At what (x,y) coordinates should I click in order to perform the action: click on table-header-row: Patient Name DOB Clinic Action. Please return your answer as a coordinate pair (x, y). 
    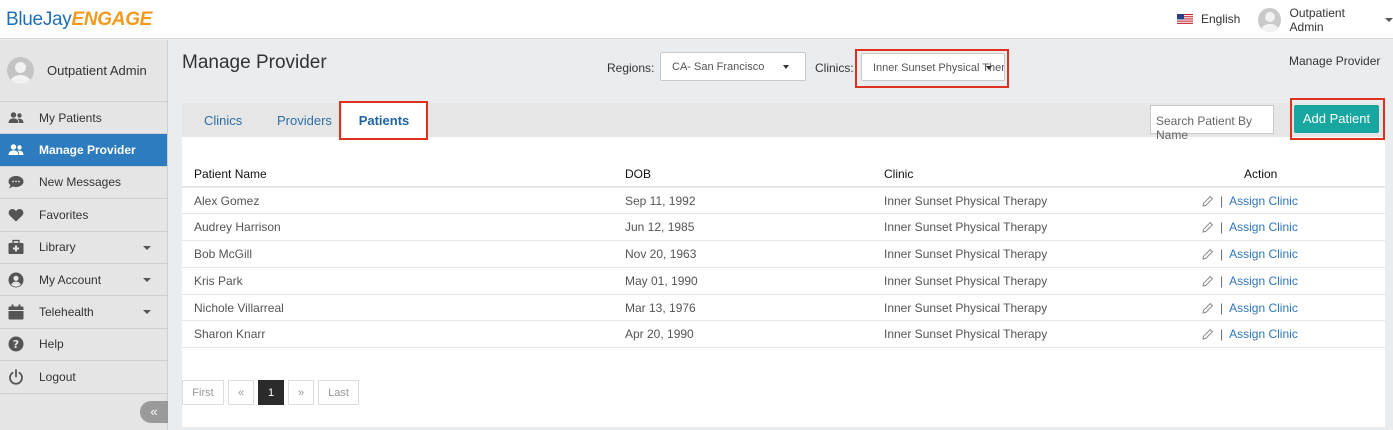
    Looking at the image, I should click on (783, 174).